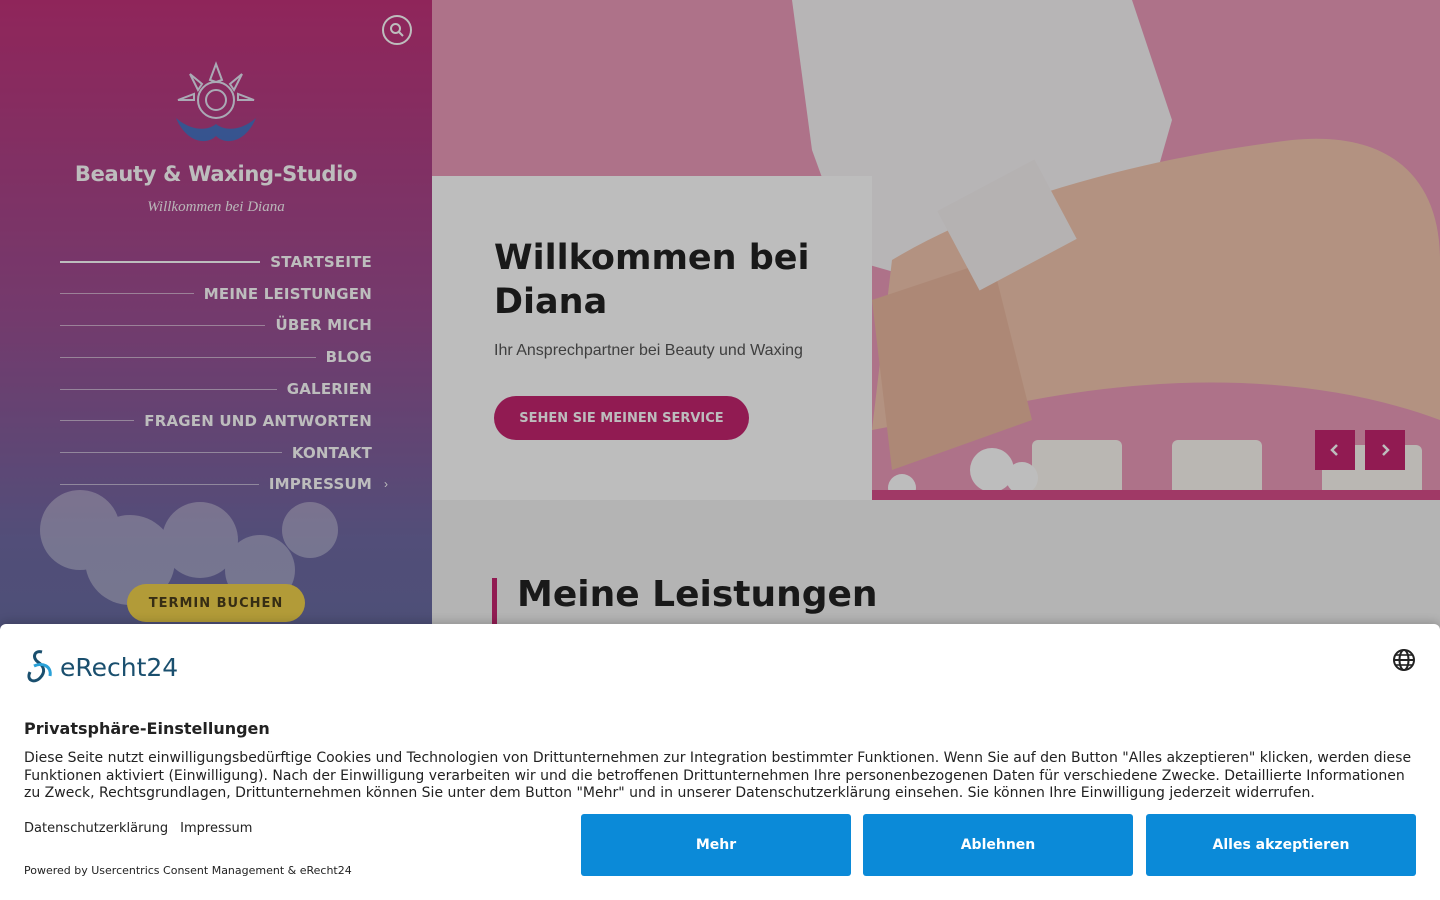 This screenshot has height=900, width=1440. Describe the element at coordinates (1281, 845) in the screenshot. I see `accept-all-button: Alles akzeptieren` at that location.